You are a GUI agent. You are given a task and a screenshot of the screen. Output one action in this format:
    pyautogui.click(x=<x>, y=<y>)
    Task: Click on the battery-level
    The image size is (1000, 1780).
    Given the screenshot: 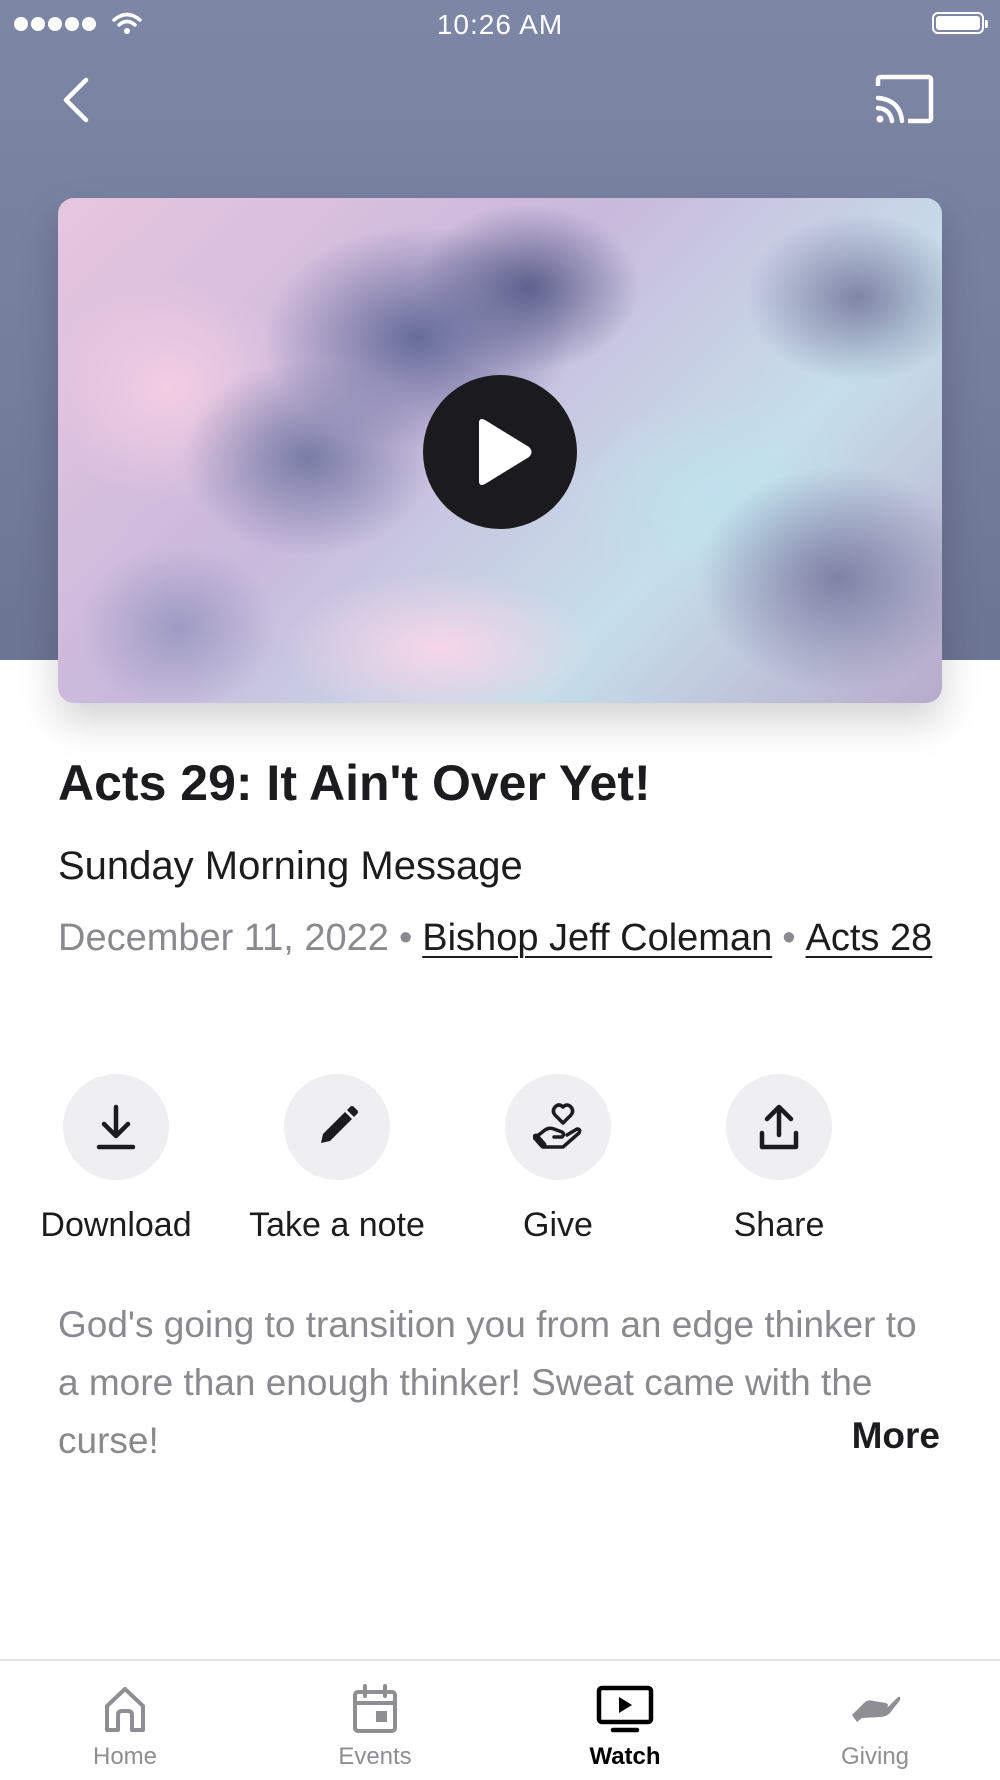 What is the action you would take?
    pyautogui.click(x=958, y=23)
    